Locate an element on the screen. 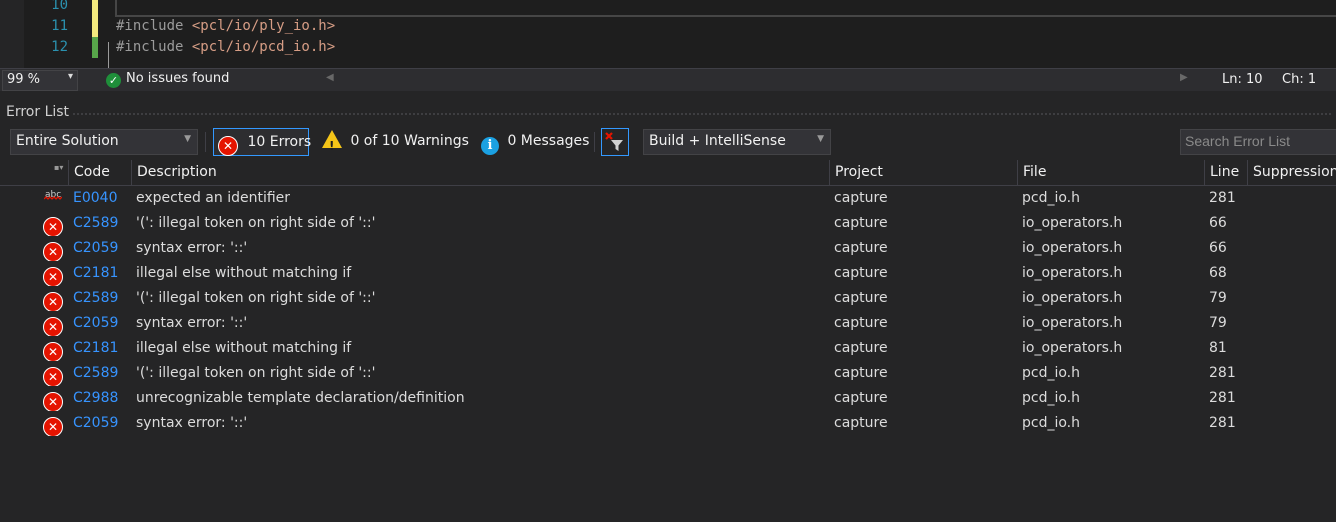  scroll-left-icon: ◀ is located at coordinates (330, 77).